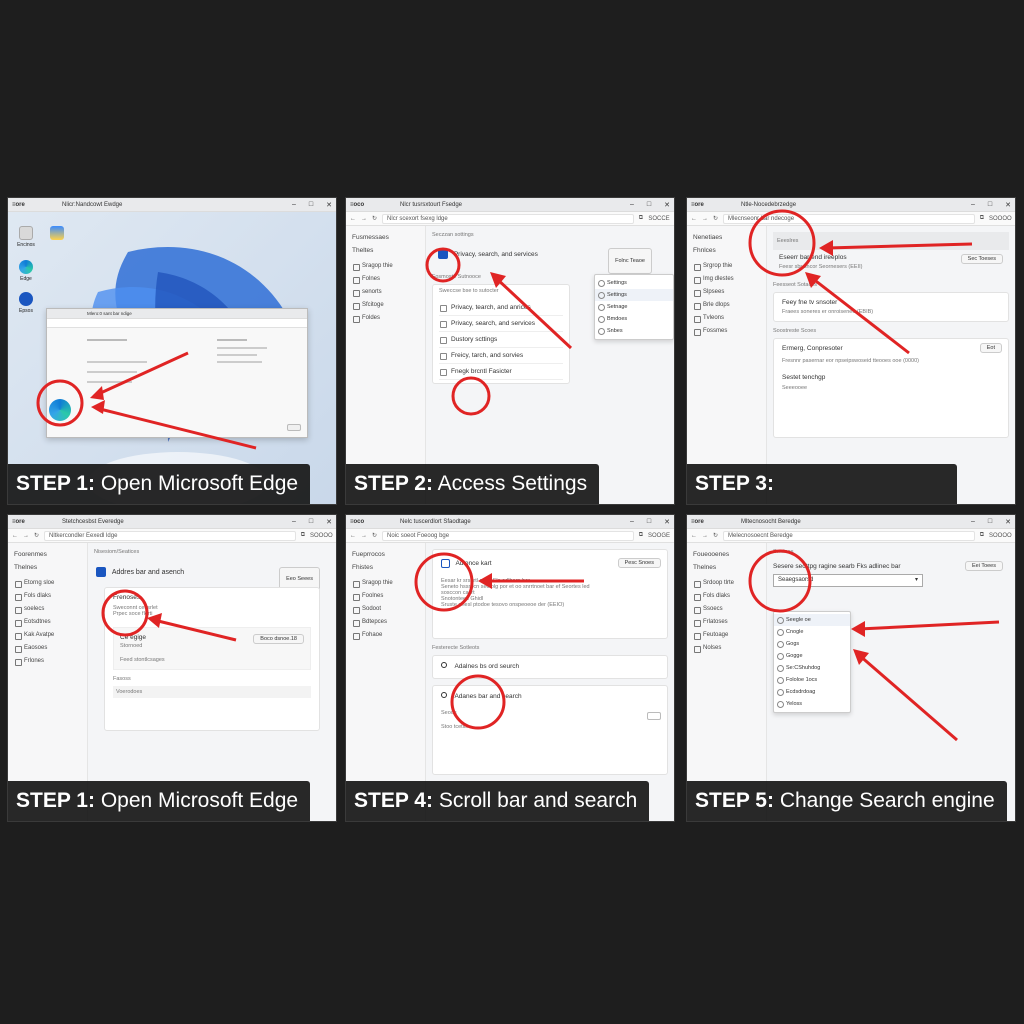  What do you see at coordinates (659, 219) in the screenshot?
I see `profile-button: SOCCE` at bounding box center [659, 219].